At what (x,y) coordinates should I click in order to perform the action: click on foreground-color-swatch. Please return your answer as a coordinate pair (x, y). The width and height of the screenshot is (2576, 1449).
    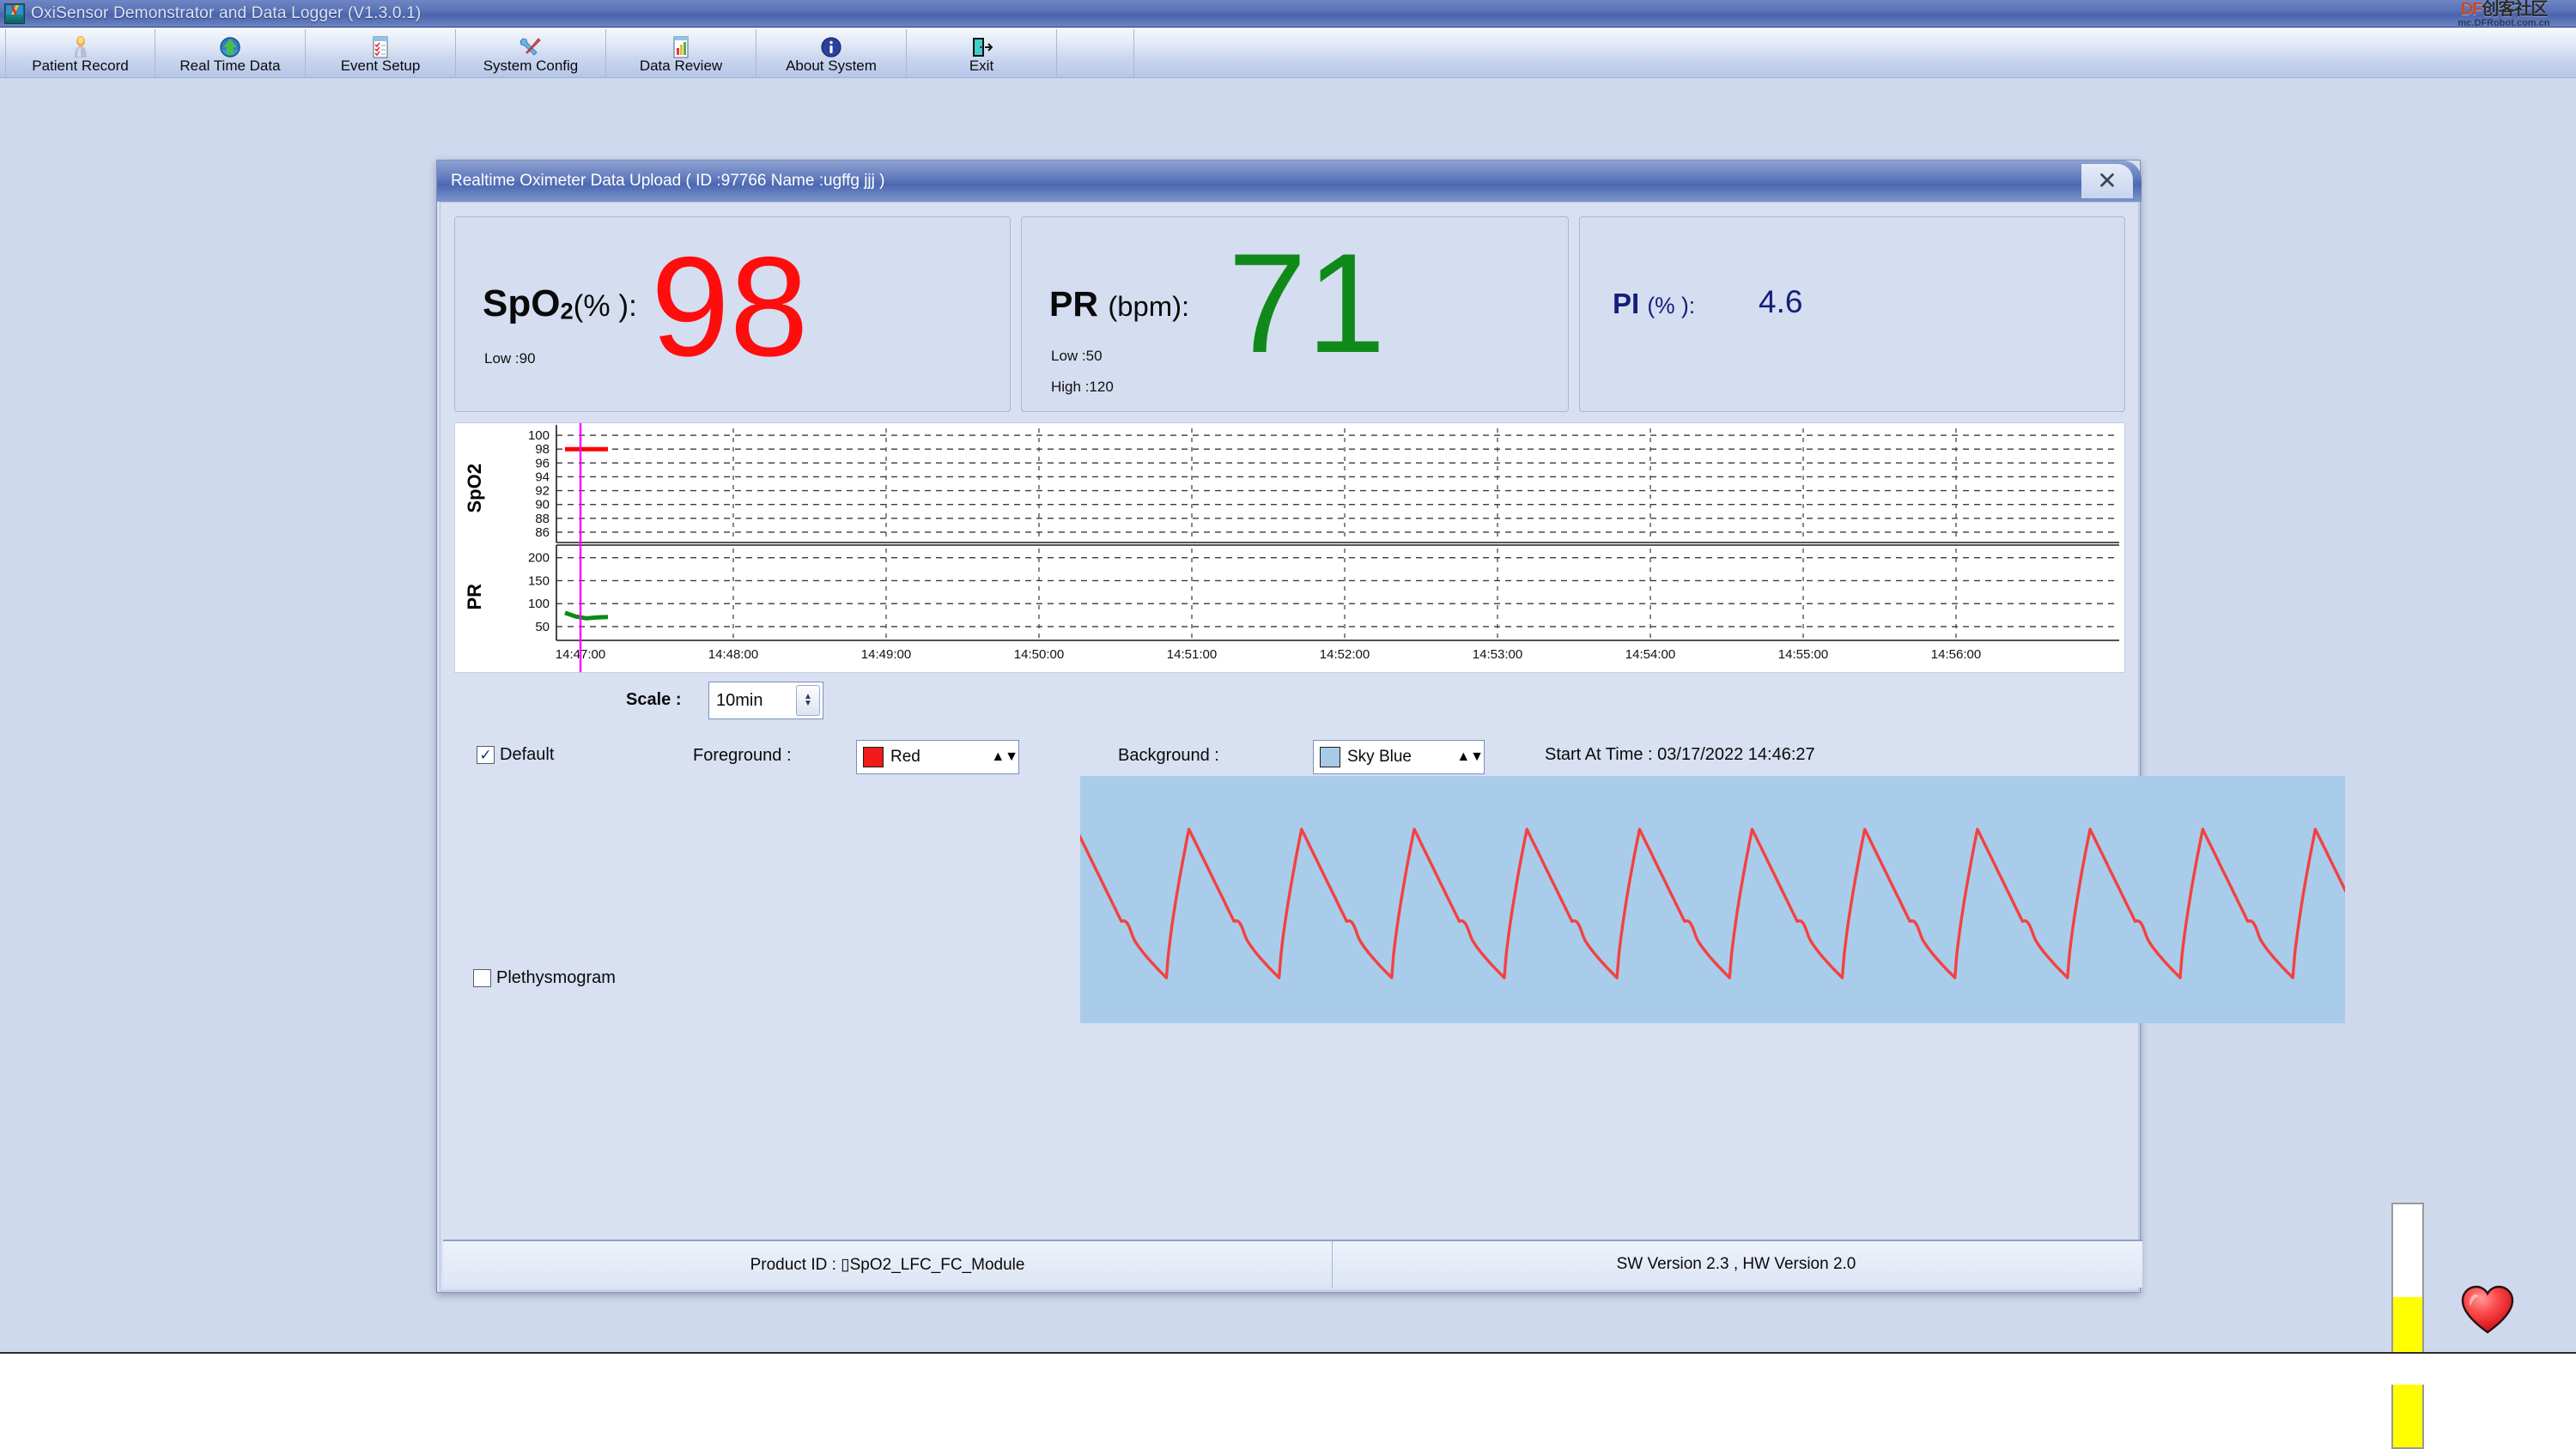
    Looking at the image, I should click on (874, 757).